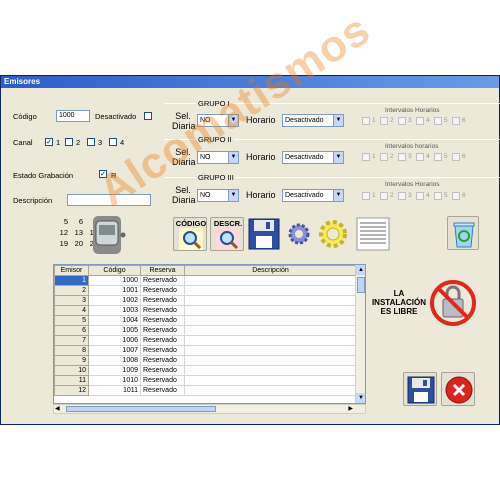  Describe the element at coordinates (205, 195) in the screenshot. I see `grupo-3-sel-value: NO` at that location.